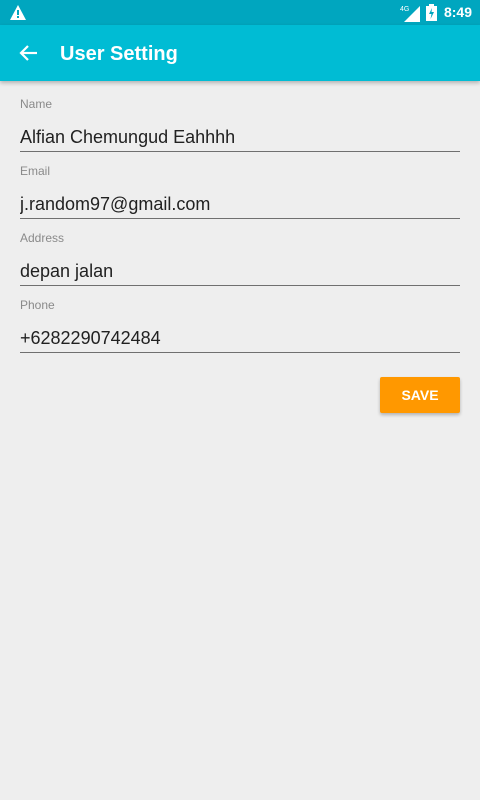 This screenshot has width=480, height=800. I want to click on name-input, so click(240, 137).